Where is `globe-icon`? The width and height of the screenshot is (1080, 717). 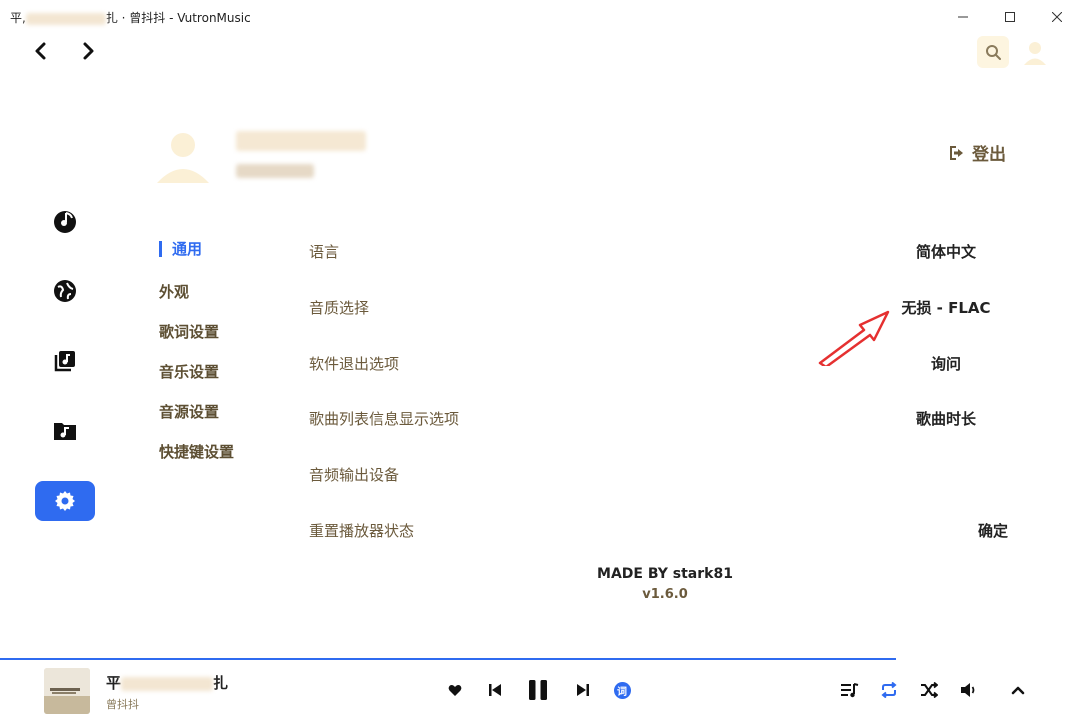 globe-icon is located at coordinates (65, 291).